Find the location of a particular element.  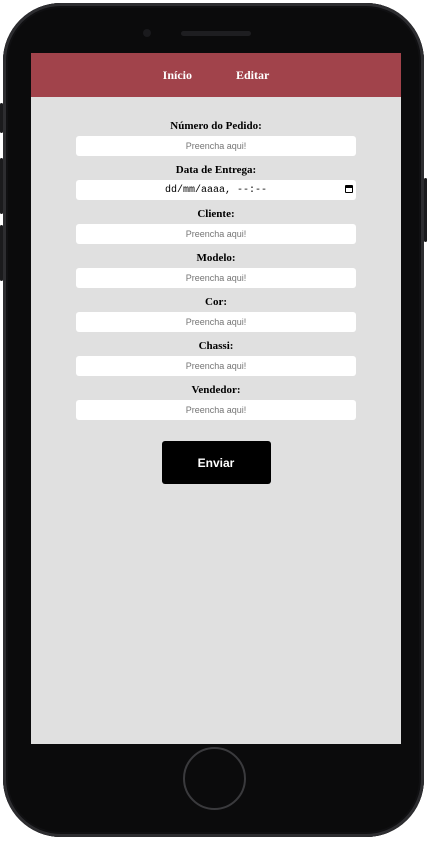

power-button is located at coordinates (425, 210).